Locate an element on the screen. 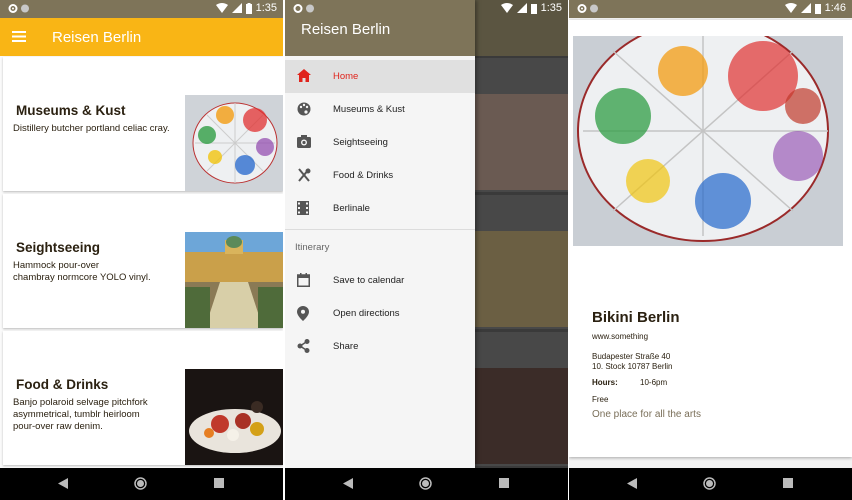 The height and width of the screenshot is (500, 852). drawer-header: Reisen Berlin is located at coordinates (380, 28).